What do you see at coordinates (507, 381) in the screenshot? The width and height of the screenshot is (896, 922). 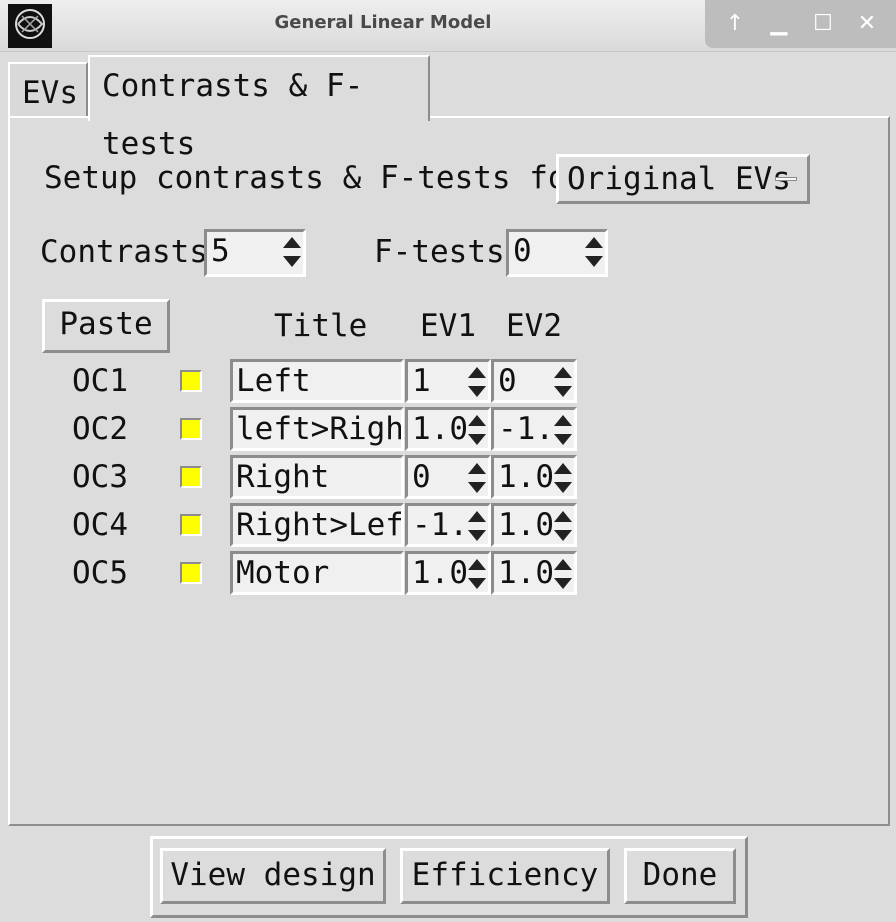 I see `ev2-value: 0` at bounding box center [507, 381].